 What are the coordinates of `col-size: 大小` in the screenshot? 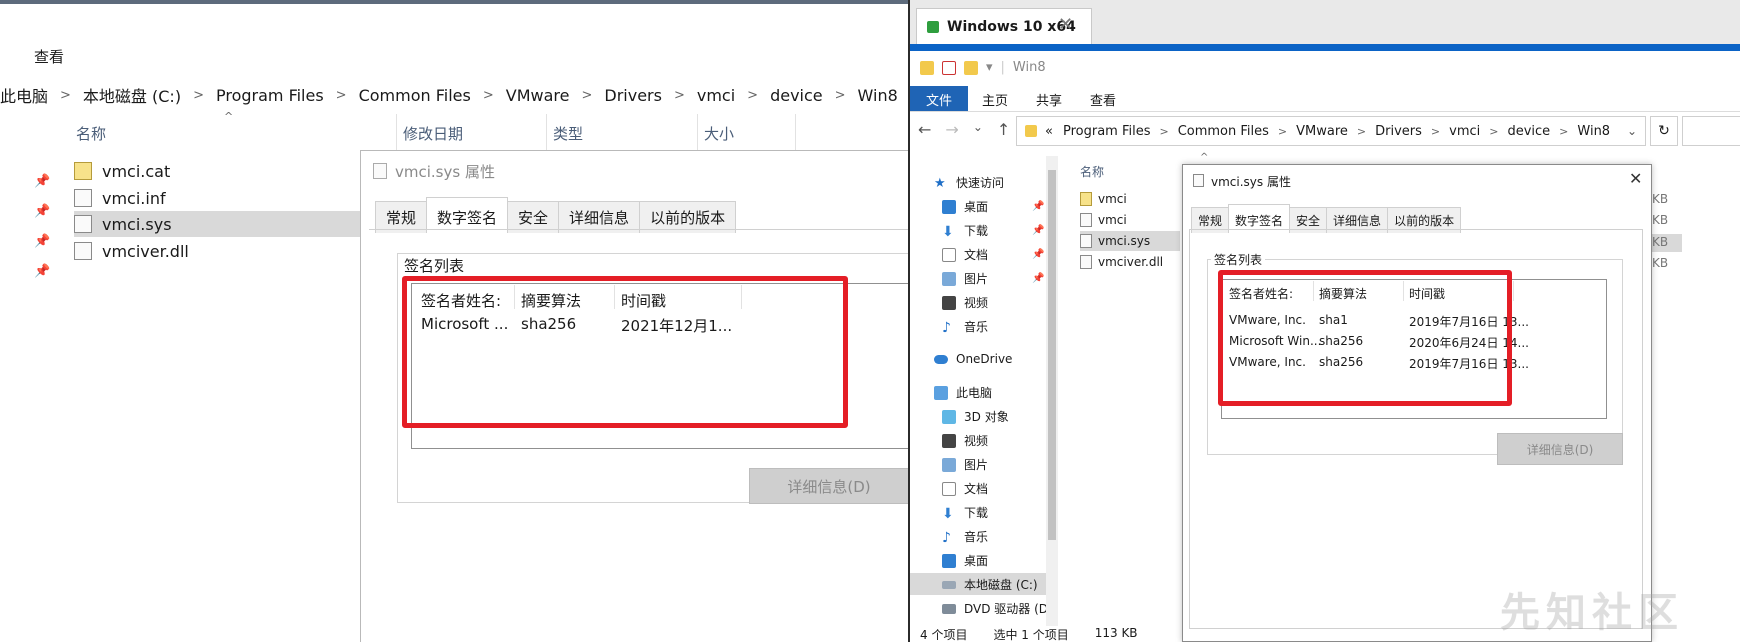 It's located at (719, 133).